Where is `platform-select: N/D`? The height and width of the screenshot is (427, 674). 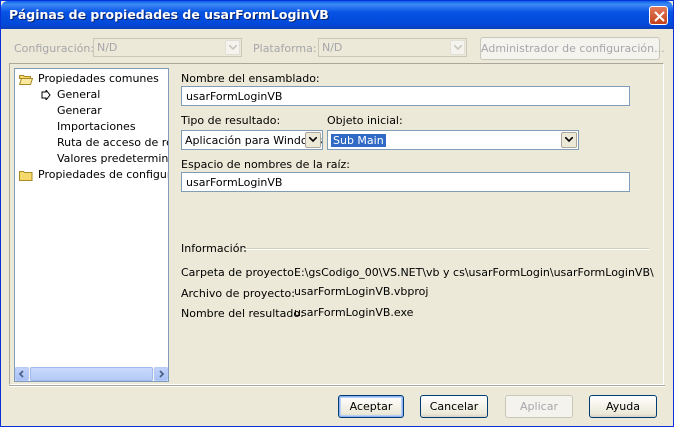
platform-select: N/D is located at coordinates (392, 47).